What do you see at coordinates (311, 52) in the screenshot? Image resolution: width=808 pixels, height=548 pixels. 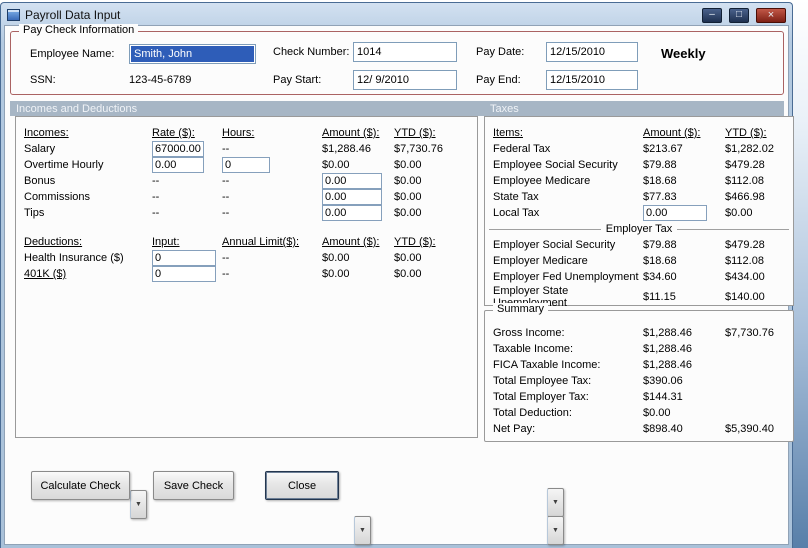 I see `check-number-label: Check Number:` at bounding box center [311, 52].